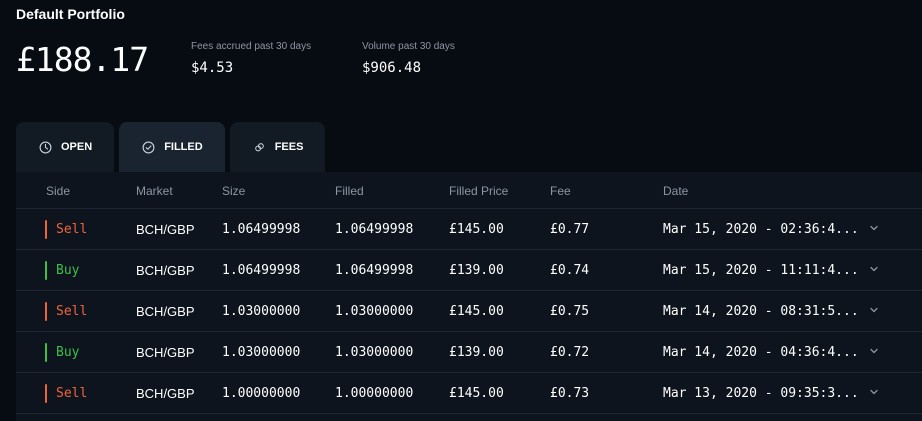  I want to click on coins-icon, so click(259, 147).